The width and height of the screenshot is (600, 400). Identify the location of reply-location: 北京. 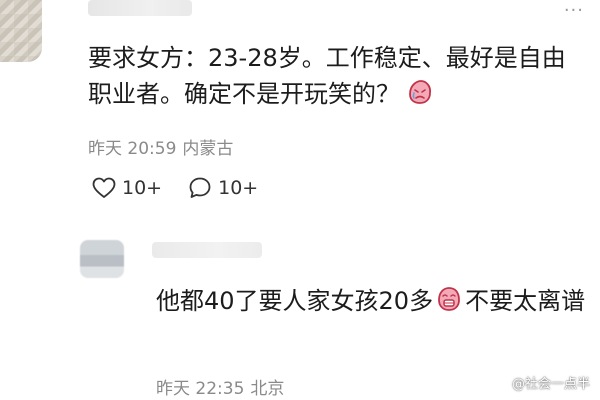
(267, 389).